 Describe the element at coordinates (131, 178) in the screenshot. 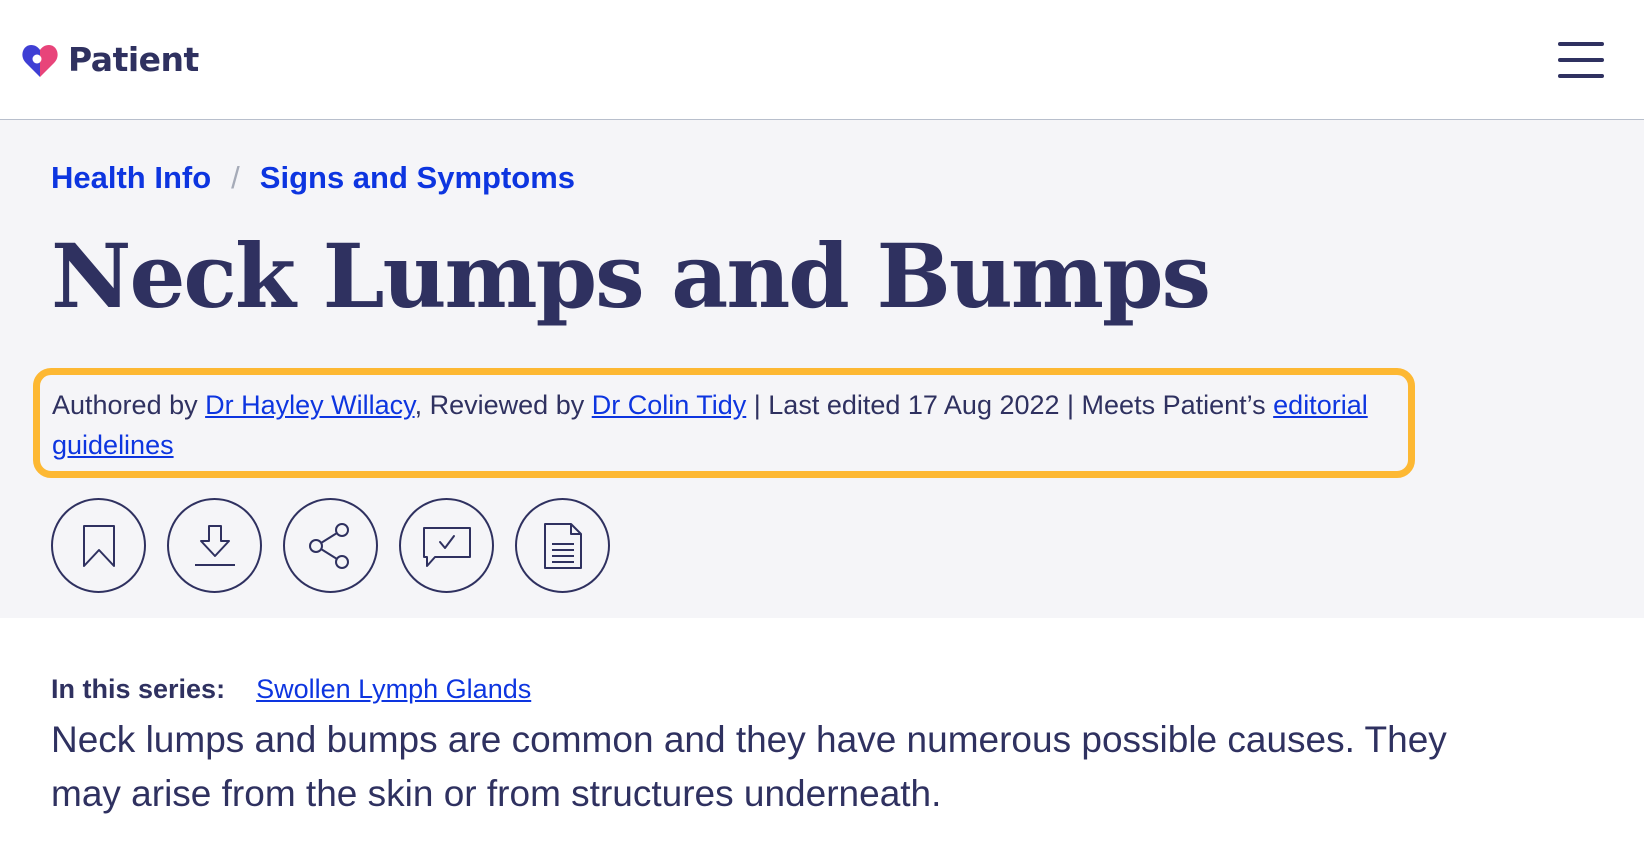

I see `breadcrumb-health-info: Health Info` at that location.